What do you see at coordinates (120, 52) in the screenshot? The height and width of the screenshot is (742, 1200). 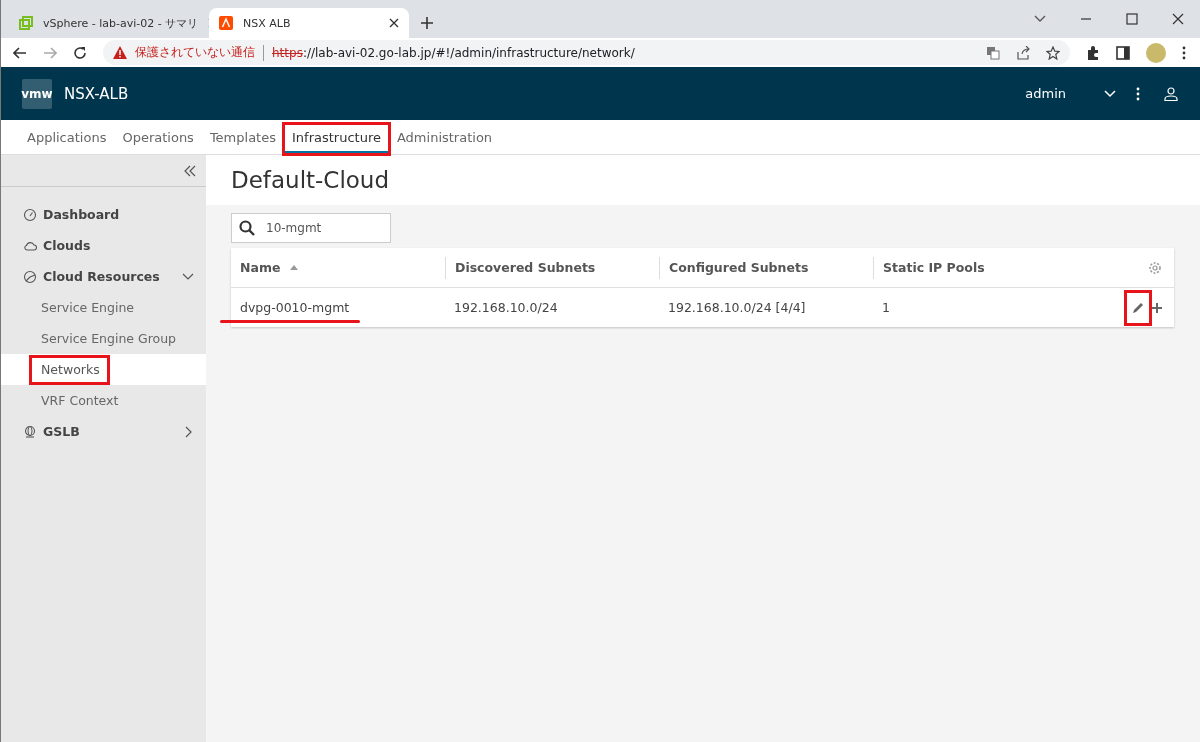 I see `warning-icon` at bounding box center [120, 52].